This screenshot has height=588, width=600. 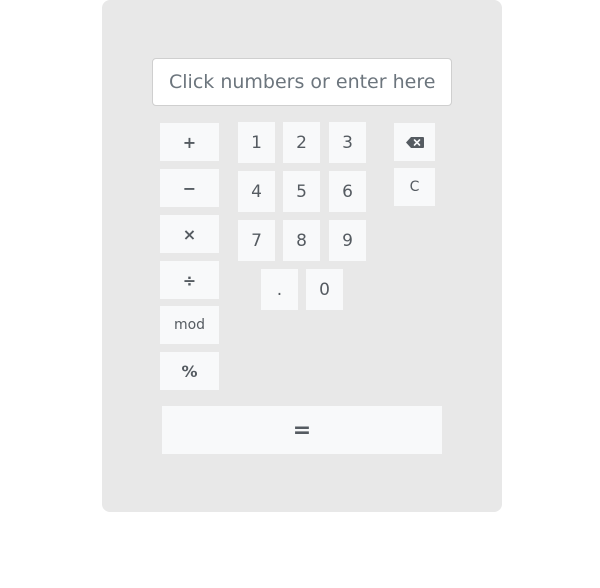 What do you see at coordinates (189, 188) in the screenshot?
I see `subtract-button: −` at bounding box center [189, 188].